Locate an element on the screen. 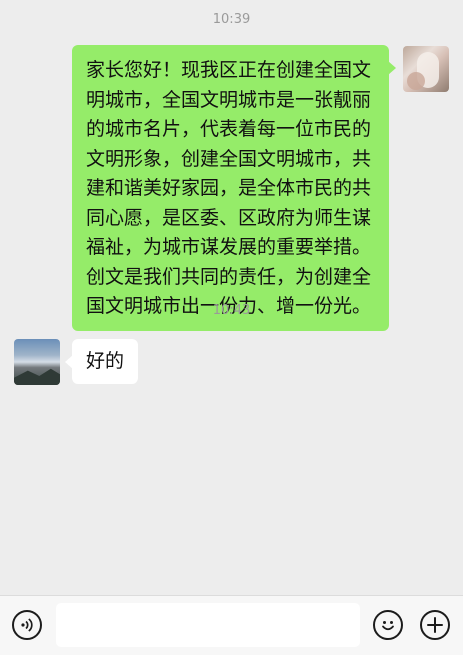  incoming-message-bubble: 好的 is located at coordinates (101, 361).